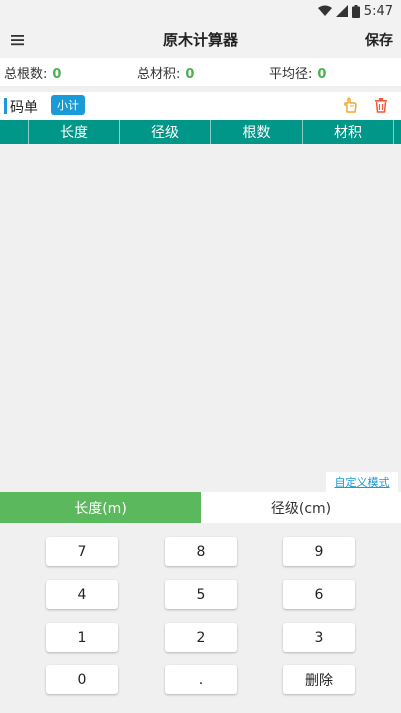 The image size is (401, 713). I want to click on total-count-label: 总根数:, so click(26, 74).